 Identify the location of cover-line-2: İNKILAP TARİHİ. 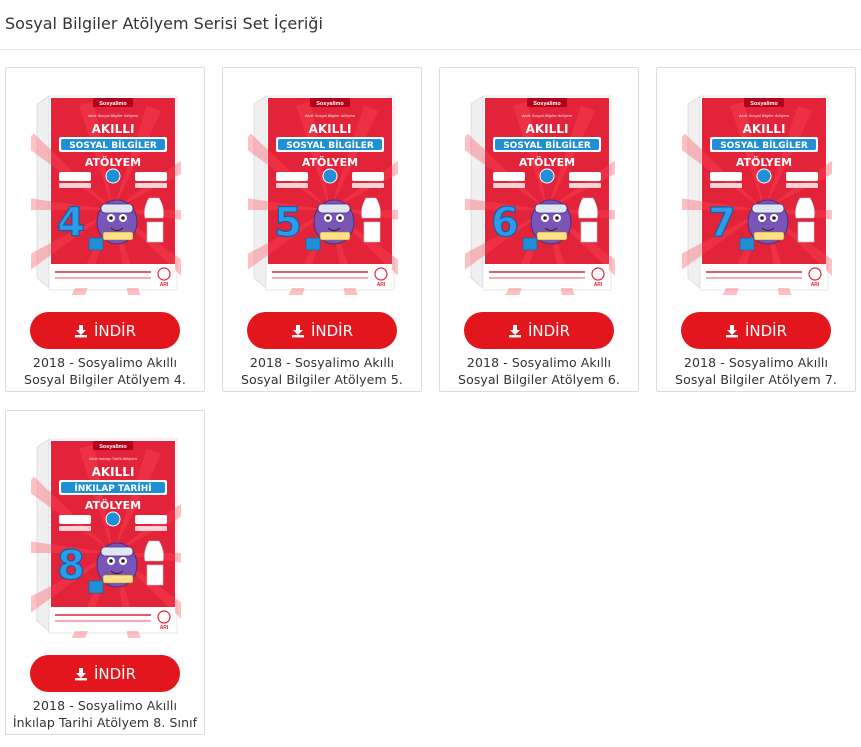
(112, 488).